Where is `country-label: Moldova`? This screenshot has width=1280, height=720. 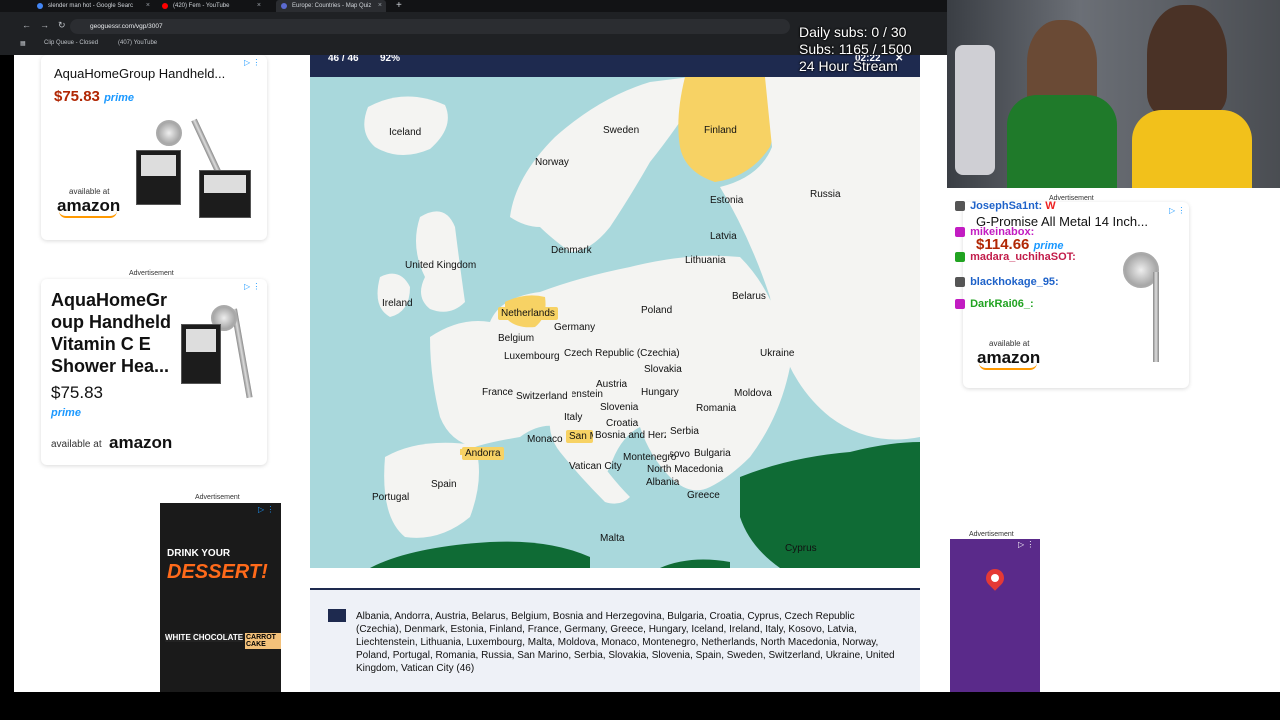 country-label: Moldova is located at coordinates (753, 393).